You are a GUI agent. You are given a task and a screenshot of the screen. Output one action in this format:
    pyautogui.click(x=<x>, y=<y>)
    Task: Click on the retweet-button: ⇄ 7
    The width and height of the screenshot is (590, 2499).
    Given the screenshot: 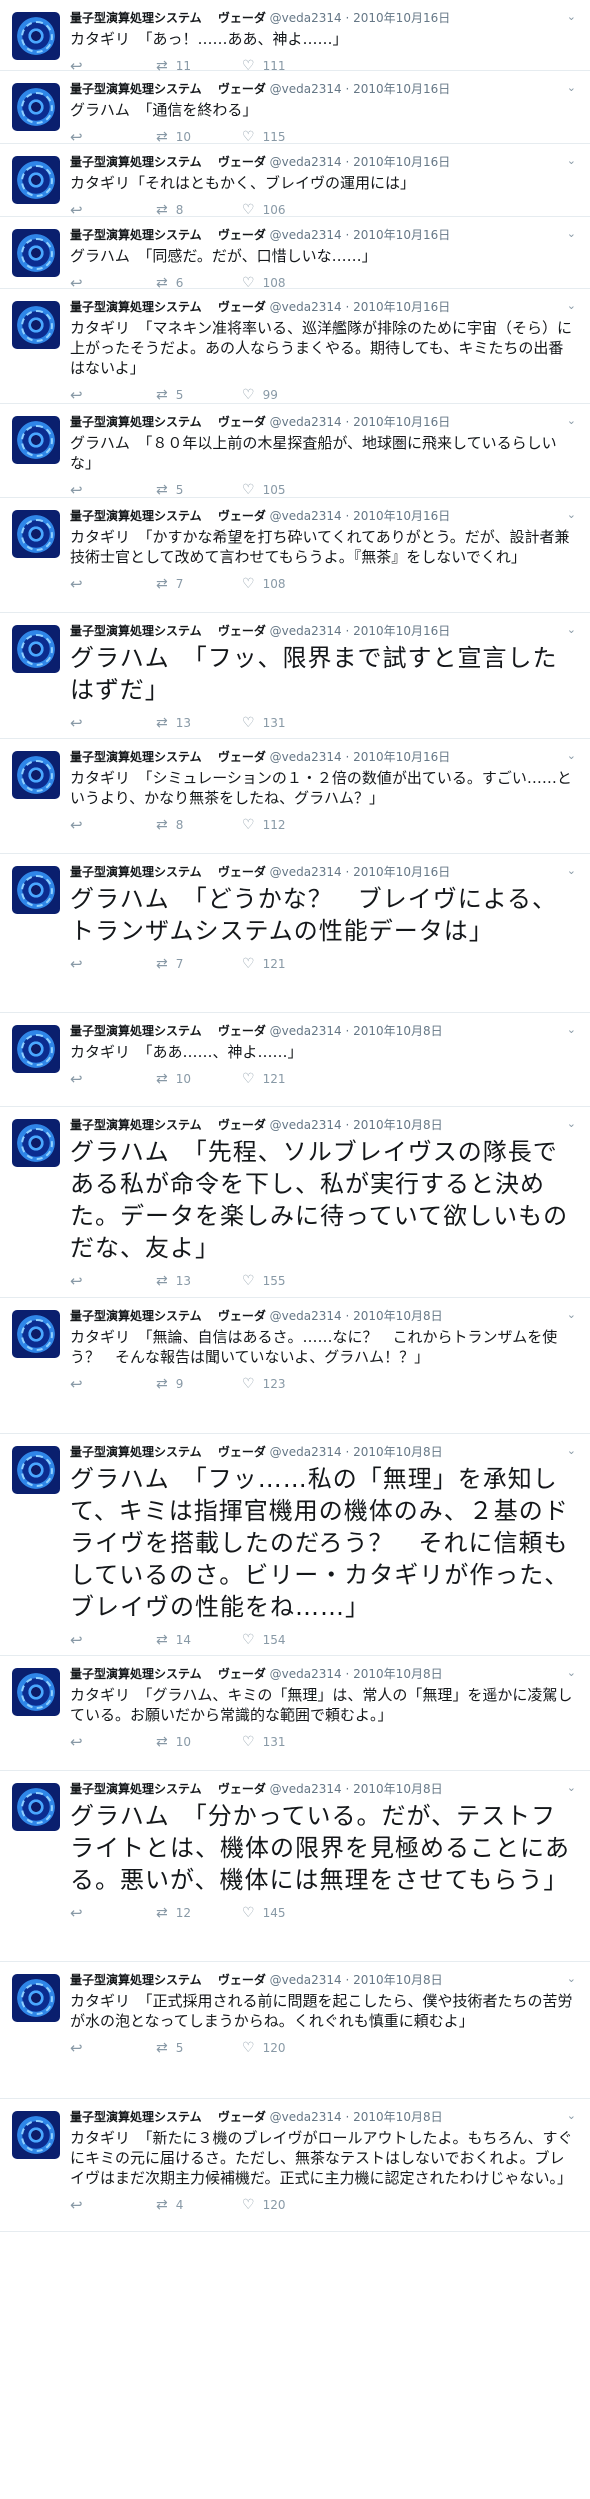 What is the action you would take?
    pyautogui.click(x=199, y=584)
    